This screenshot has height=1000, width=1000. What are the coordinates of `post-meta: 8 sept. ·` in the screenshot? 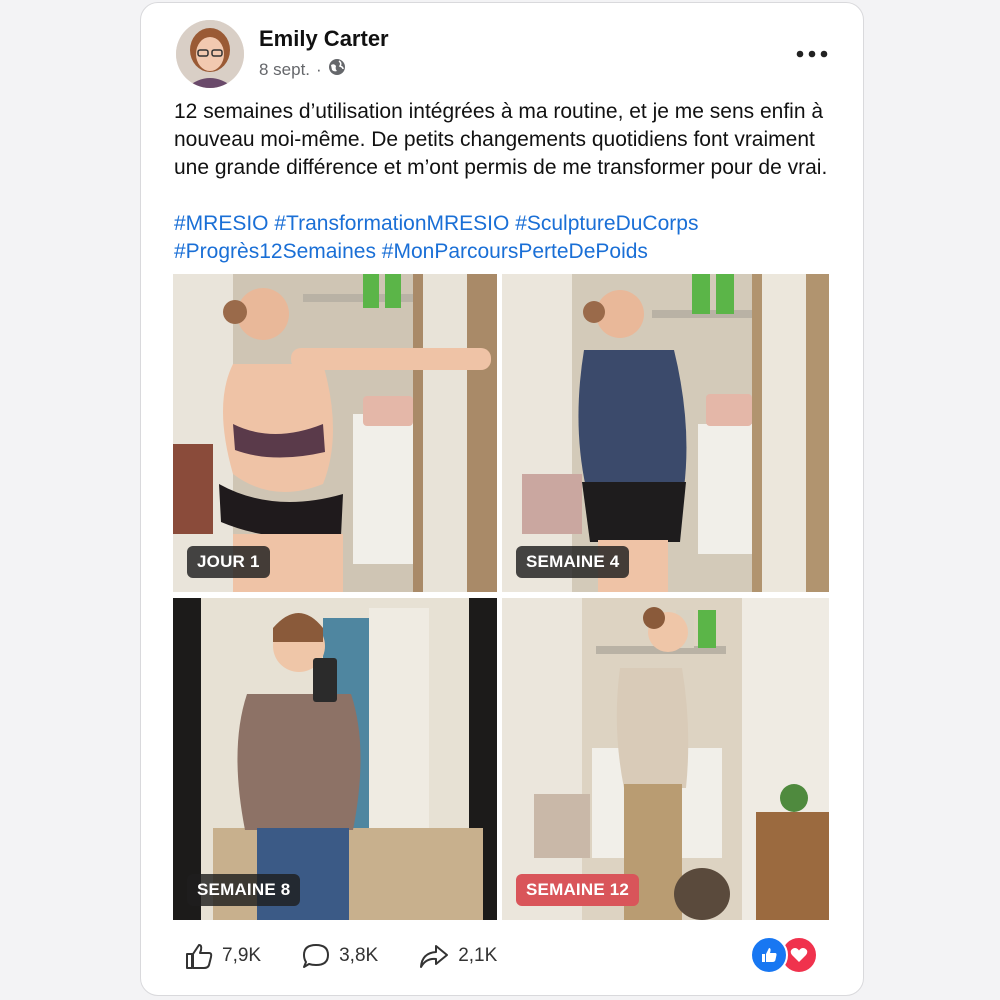 It's located at (302, 69).